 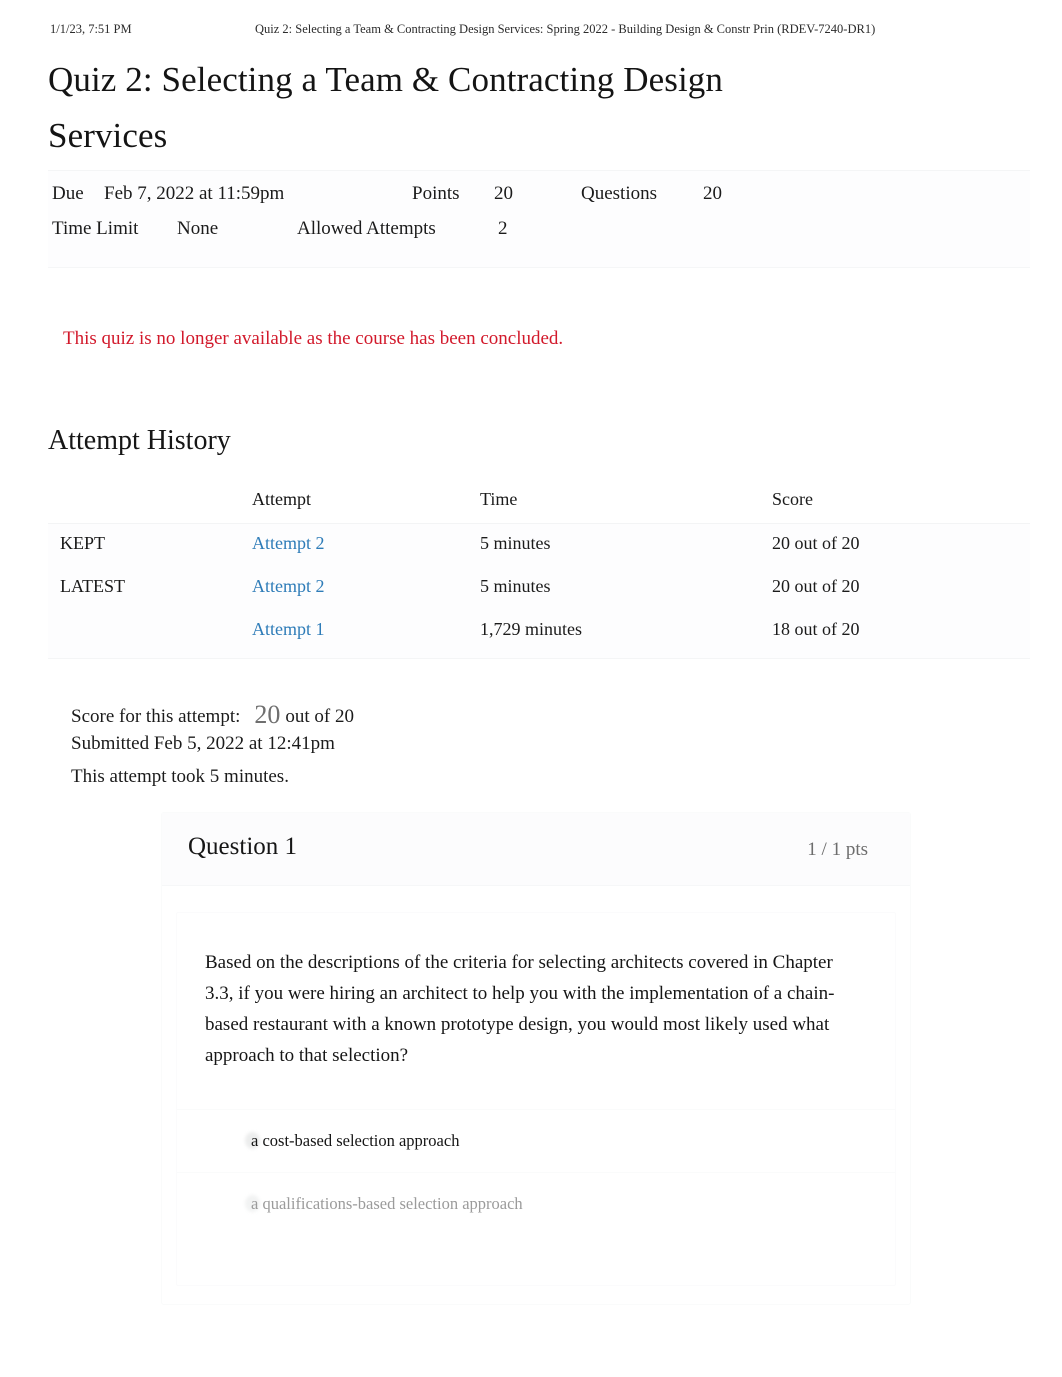 What do you see at coordinates (536, 1140) in the screenshot?
I see `answer-option: a cost-based selection approach` at bounding box center [536, 1140].